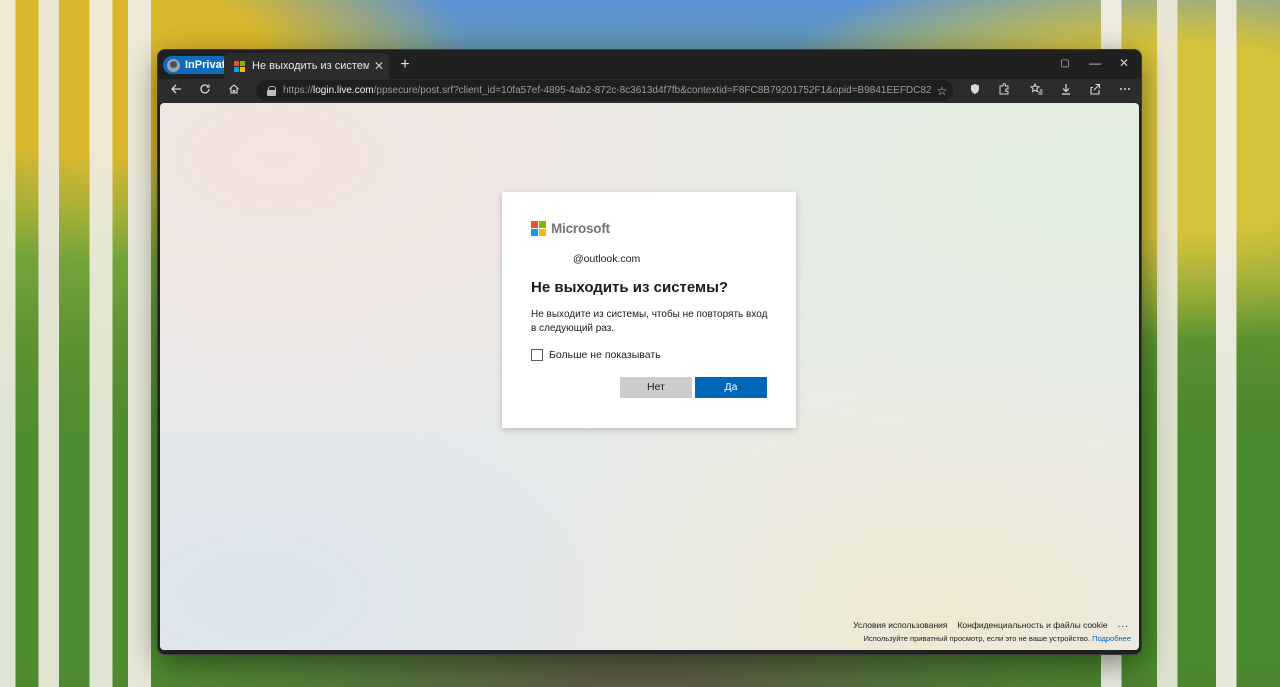 The image size is (1280, 687). I want to click on new-tab-button: +, so click(405, 65).